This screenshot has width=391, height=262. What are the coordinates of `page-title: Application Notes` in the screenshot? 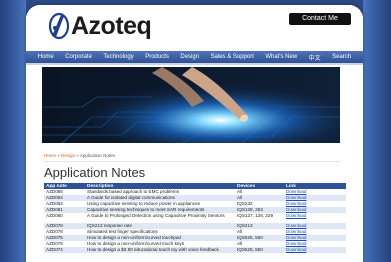 It's located at (95, 172).